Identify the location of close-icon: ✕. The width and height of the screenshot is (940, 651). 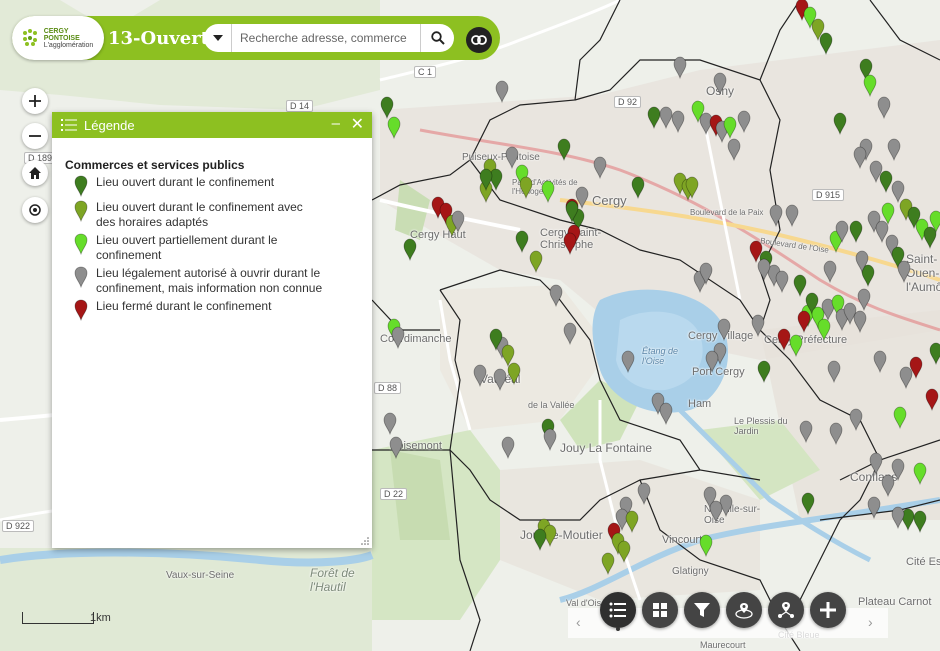
(357, 124).